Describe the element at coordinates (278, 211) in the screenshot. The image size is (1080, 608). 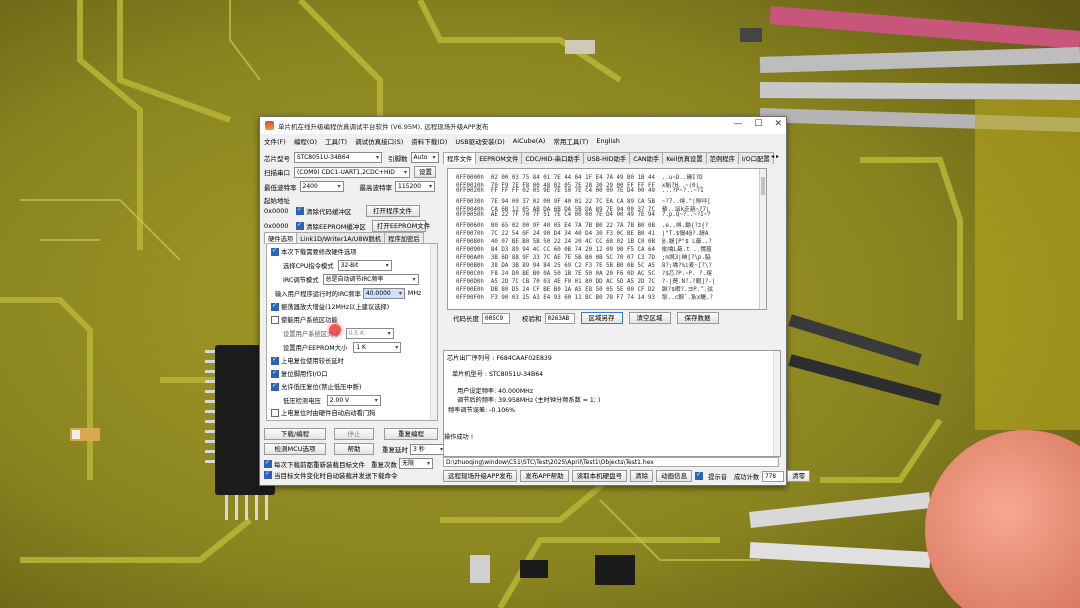
I see `code-start-addr: 0x0000` at that location.